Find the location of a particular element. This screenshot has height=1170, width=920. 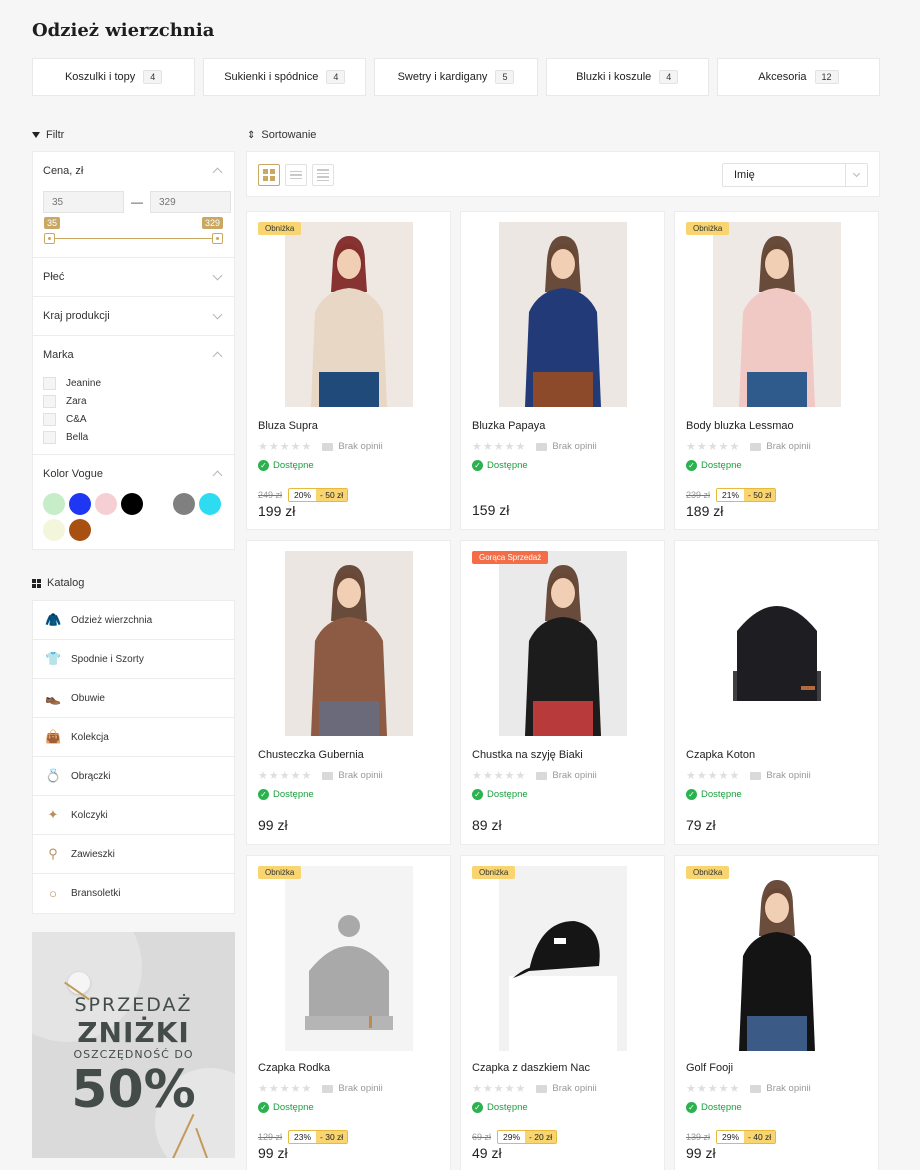

gender-filter-header: Płeć is located at coordinates (133, 277).